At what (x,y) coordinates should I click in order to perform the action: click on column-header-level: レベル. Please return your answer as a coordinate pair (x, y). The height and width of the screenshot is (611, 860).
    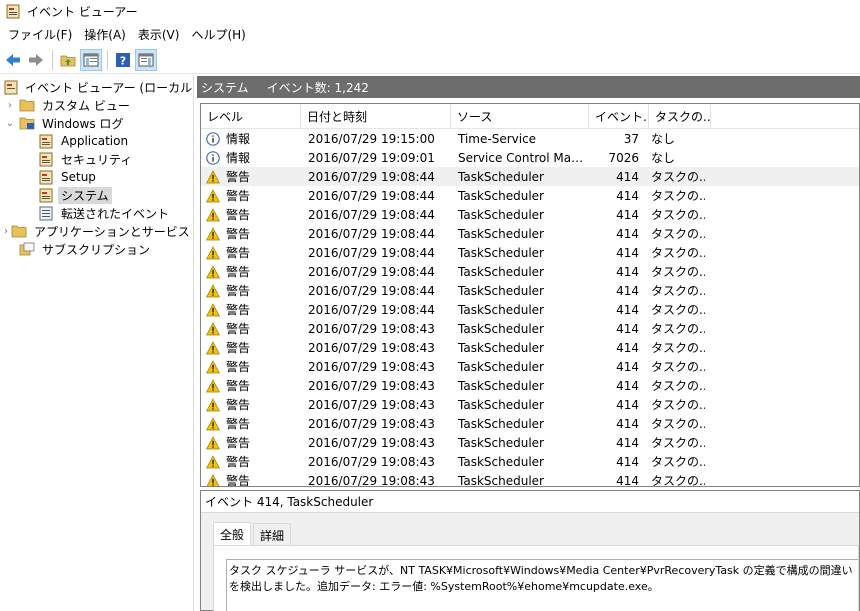
    Looking at the image, I should click on (251, 116).